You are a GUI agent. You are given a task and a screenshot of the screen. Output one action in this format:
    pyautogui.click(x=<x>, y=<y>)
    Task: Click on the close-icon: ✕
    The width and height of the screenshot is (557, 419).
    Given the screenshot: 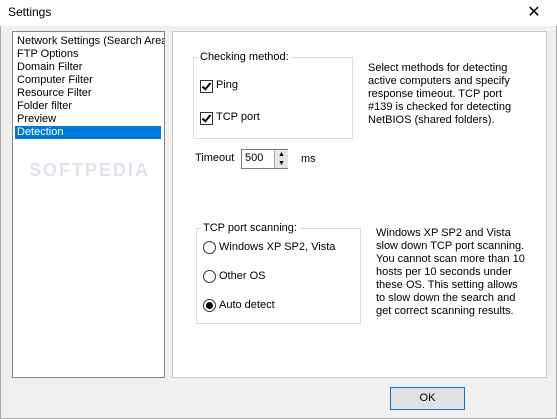 What is the action you would take?
    pyautogui.click(x=534, y=13)
    